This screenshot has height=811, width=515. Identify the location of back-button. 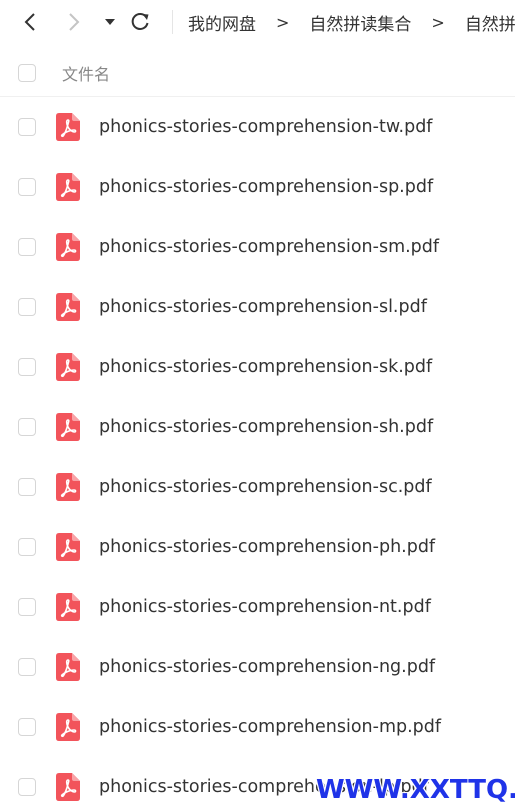
(30, 22).